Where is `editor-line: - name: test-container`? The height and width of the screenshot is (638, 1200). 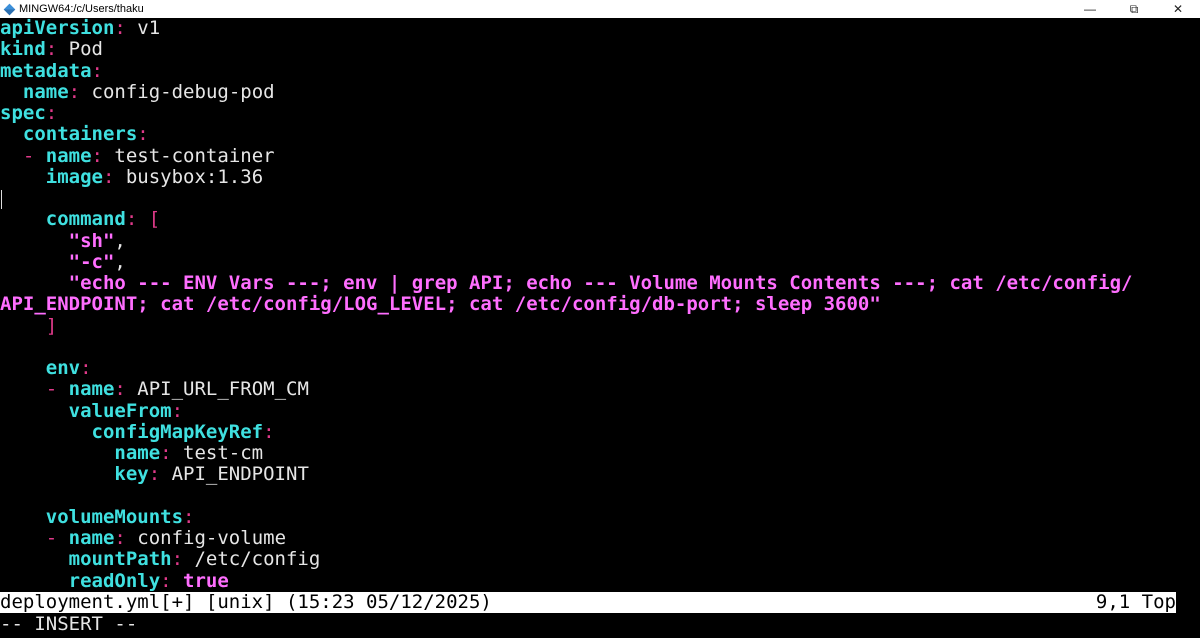 editor-line: - name: test-container is located at coordinates (137, 155).